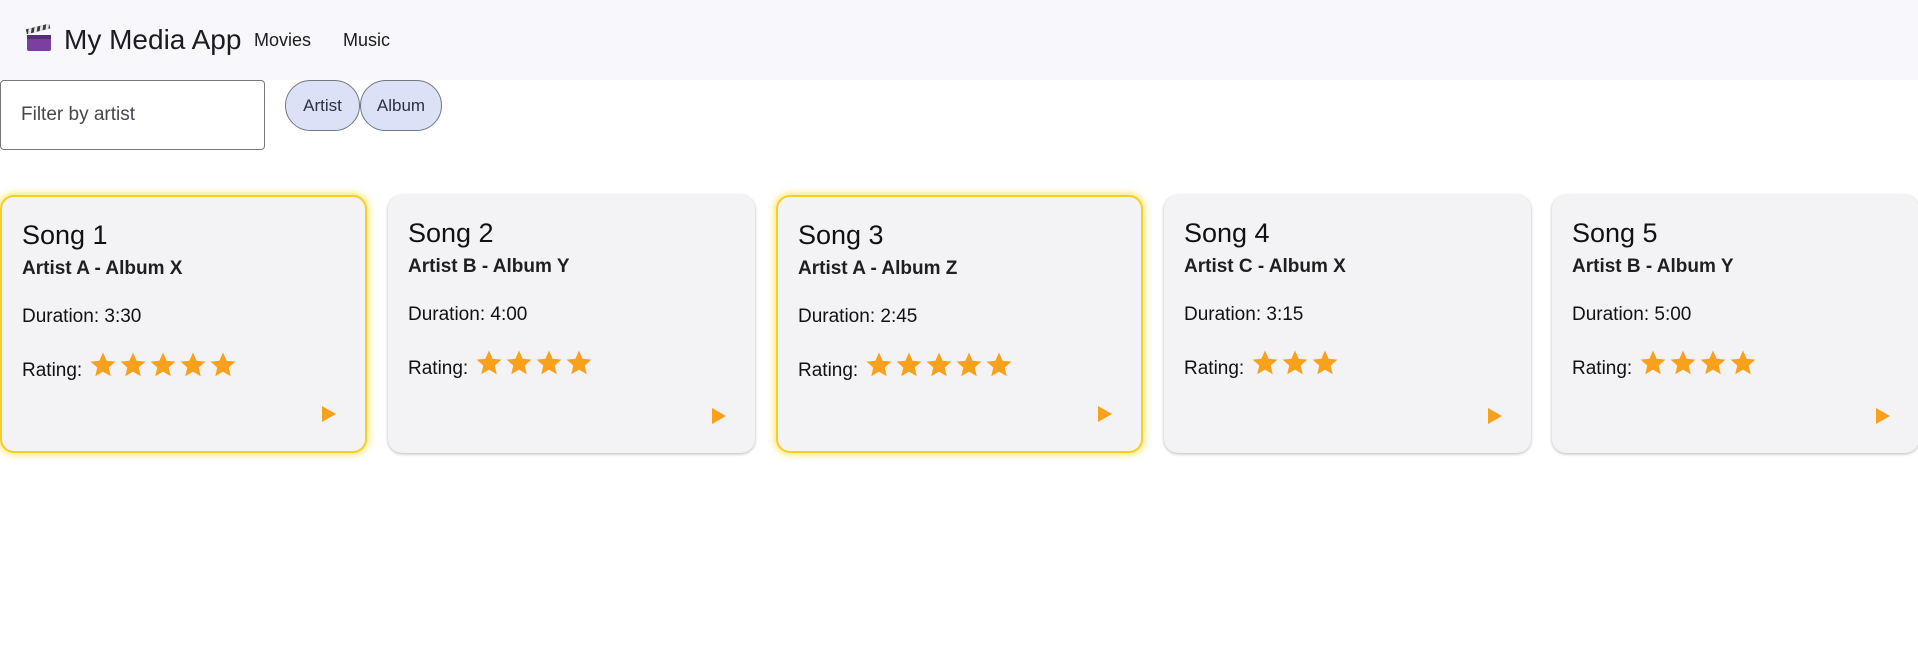 The width and height of the screenshot is (1918, 652). What do you see at coordinates (38, 37) in the screenshot?
I see `clapperboard-icon` at bounding box center [38, 37].